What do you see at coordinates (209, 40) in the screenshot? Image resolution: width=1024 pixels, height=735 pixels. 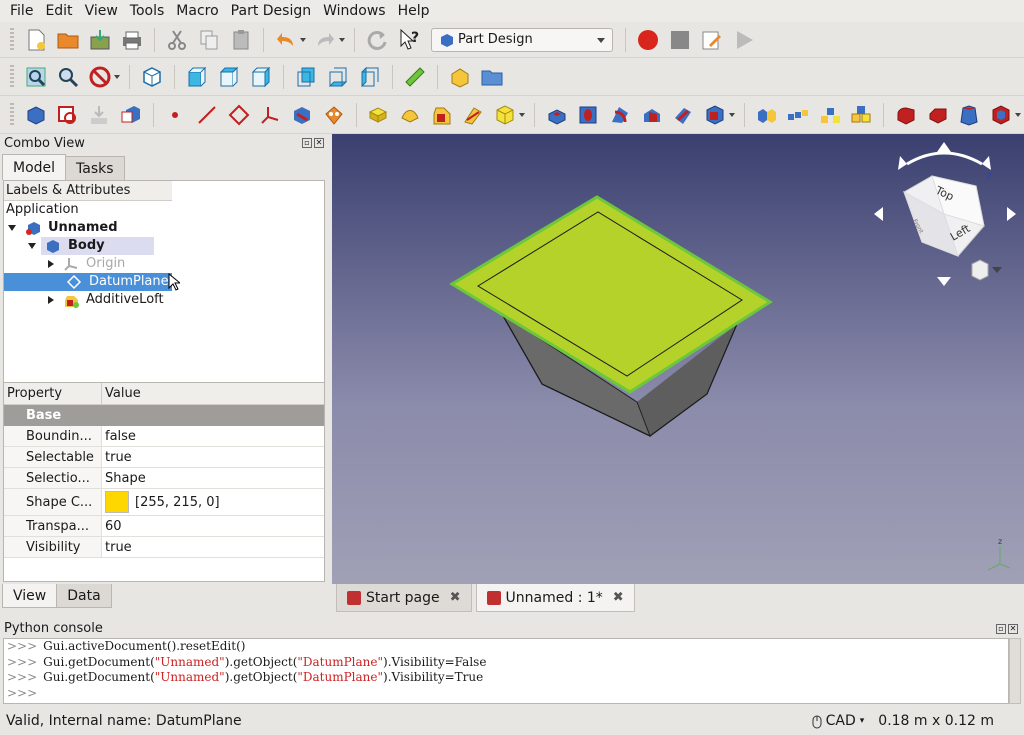 I see `copy-button` at bounding box center [209, 40].